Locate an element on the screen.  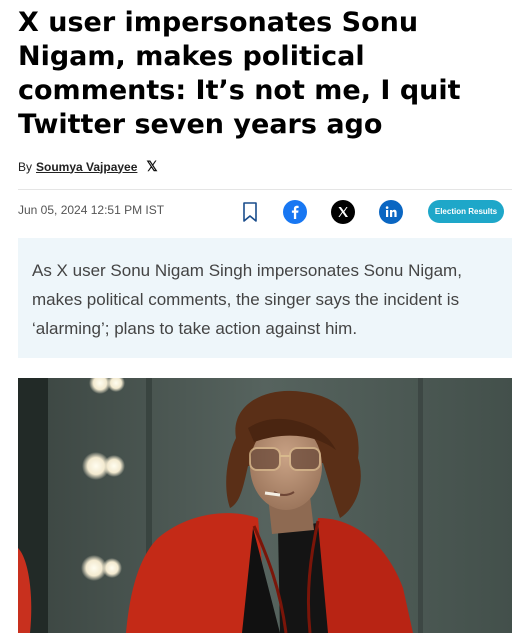
facebook-icon is located at coordinates (295, 212).